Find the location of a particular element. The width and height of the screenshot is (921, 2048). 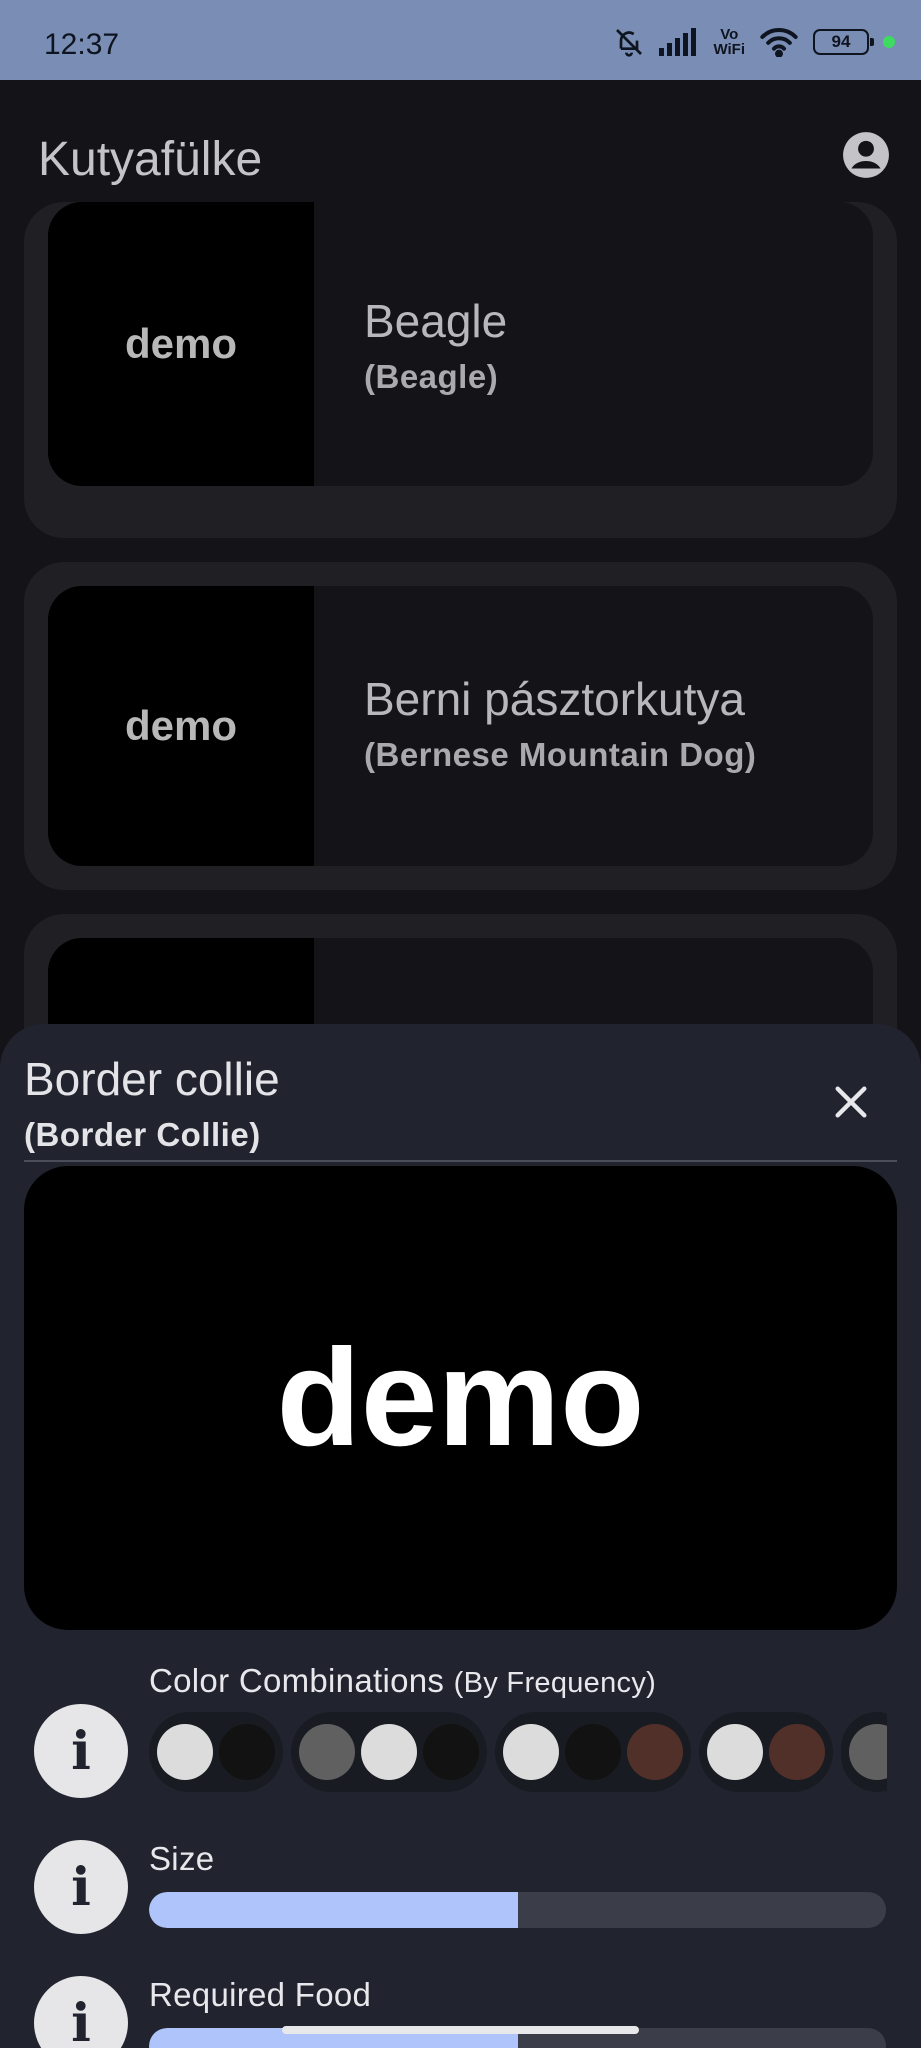

wifi-icon is located at coordinates (779, 42).